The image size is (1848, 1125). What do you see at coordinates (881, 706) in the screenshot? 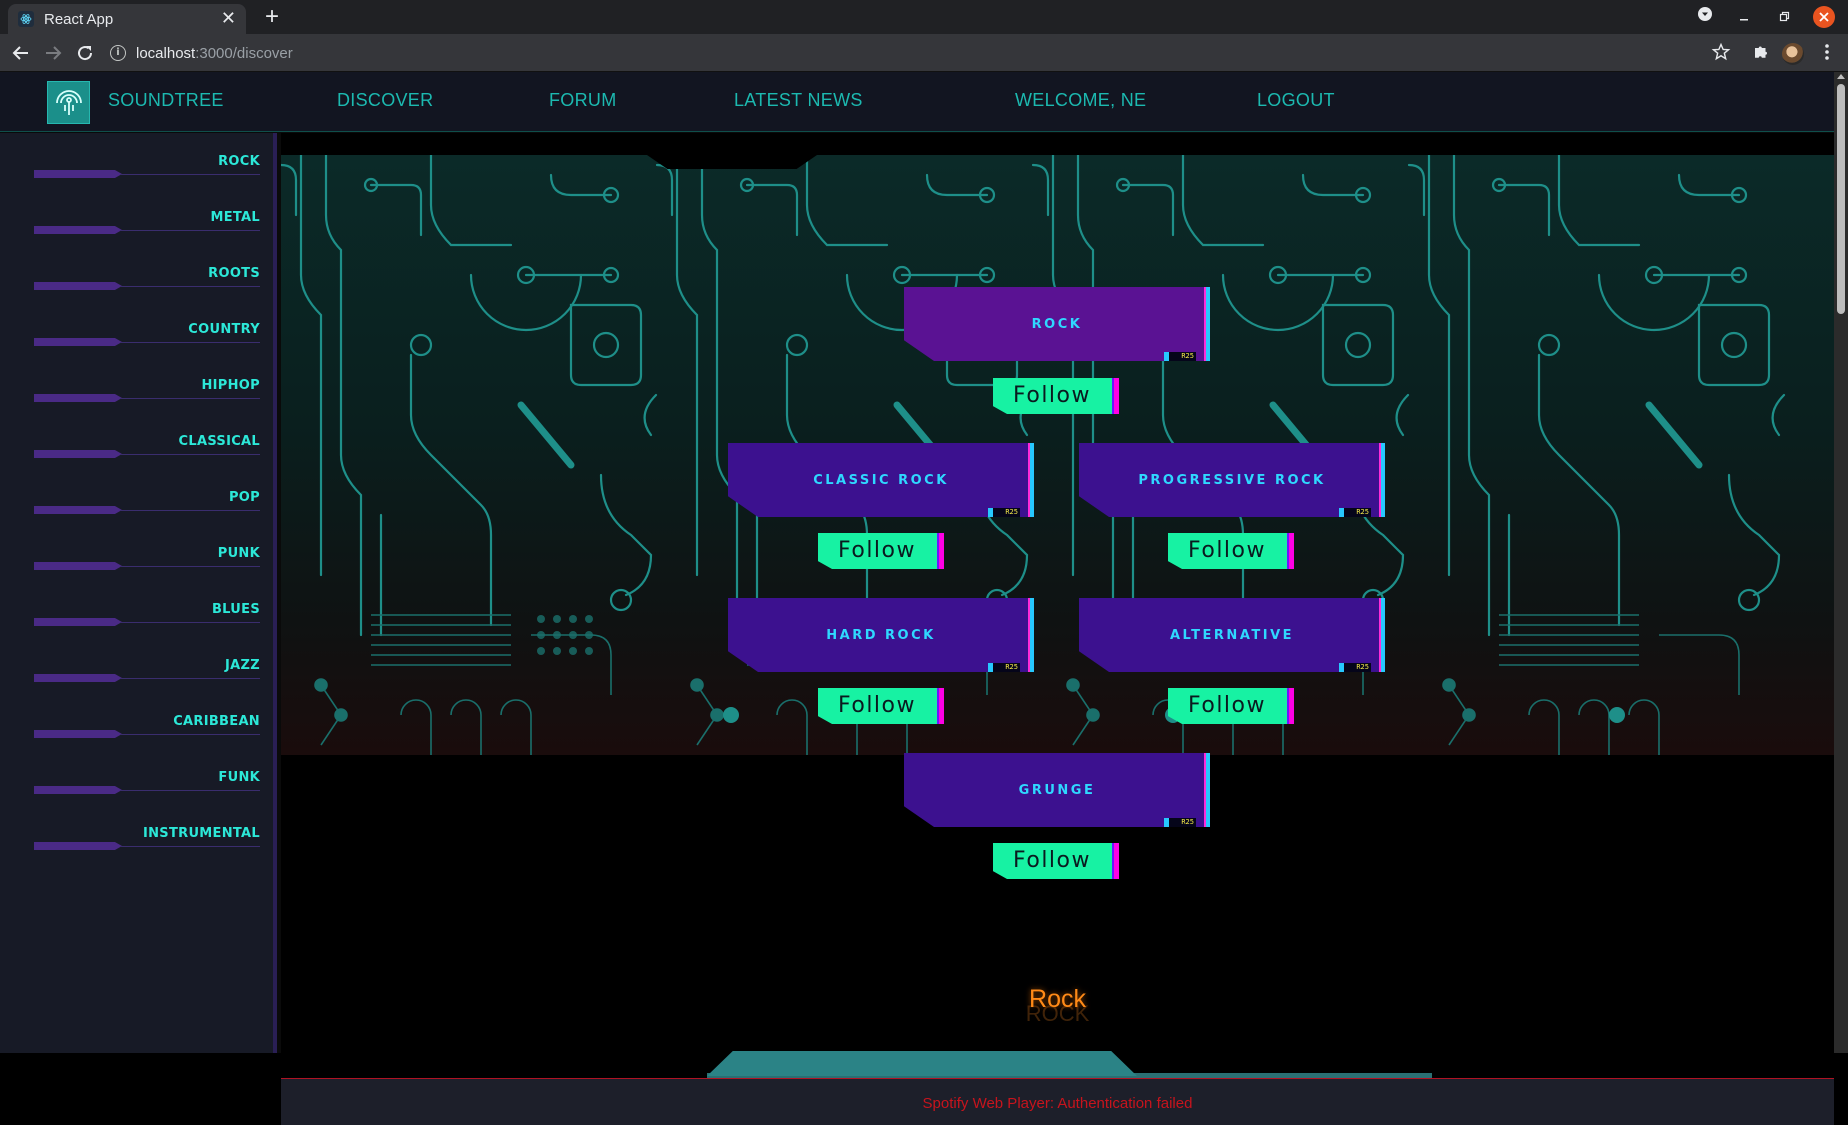
I see `follow-button-hard-rock: Follow` at bounding box center [881, 706].